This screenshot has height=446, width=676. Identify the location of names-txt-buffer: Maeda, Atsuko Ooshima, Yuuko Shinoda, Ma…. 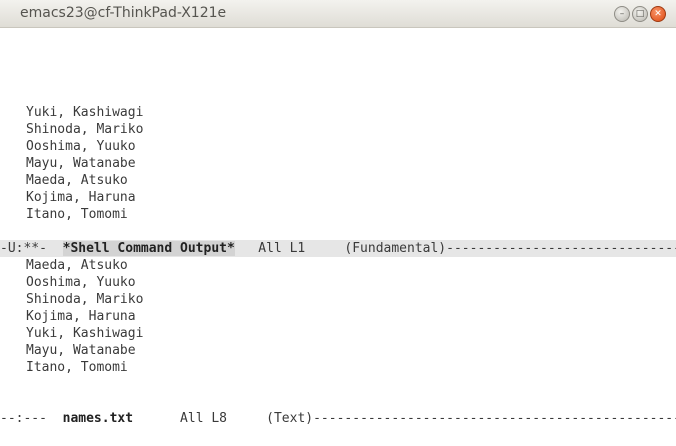
(84, 316).